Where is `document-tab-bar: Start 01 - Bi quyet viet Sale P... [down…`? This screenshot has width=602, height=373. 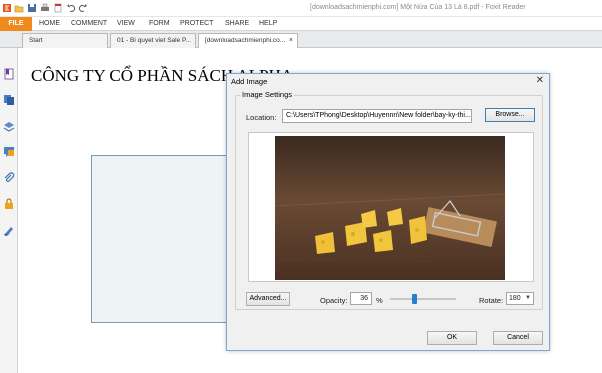
document-tab-bar: Start 01 - Bi quyet viet Sale P... [down… is located at coordinates (301, 39).